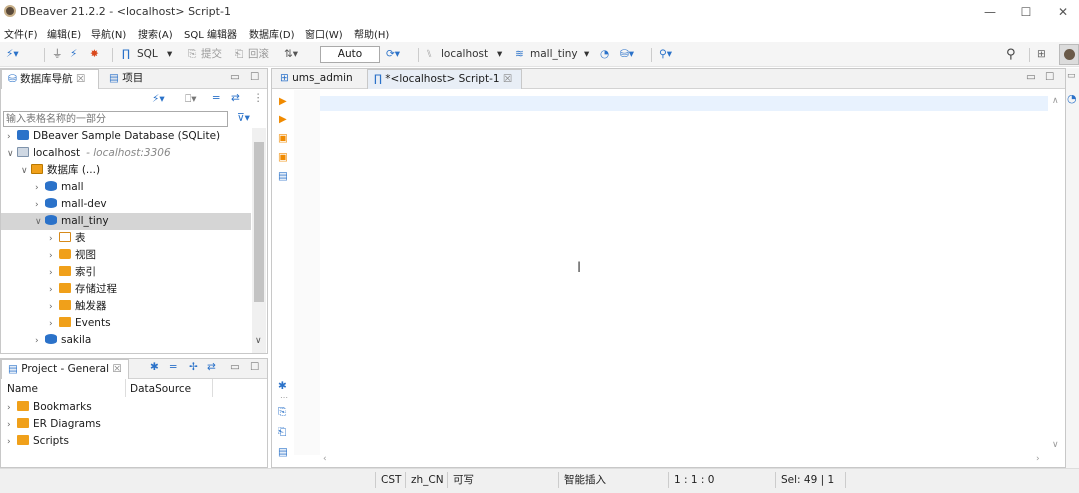  I want to click on scrollbar-thumb, so click(259, 222).